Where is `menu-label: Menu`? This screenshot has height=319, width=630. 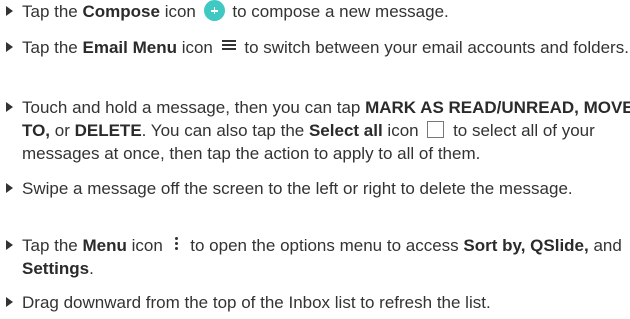 menu-label: Menu is located at coordinates (104, 245).